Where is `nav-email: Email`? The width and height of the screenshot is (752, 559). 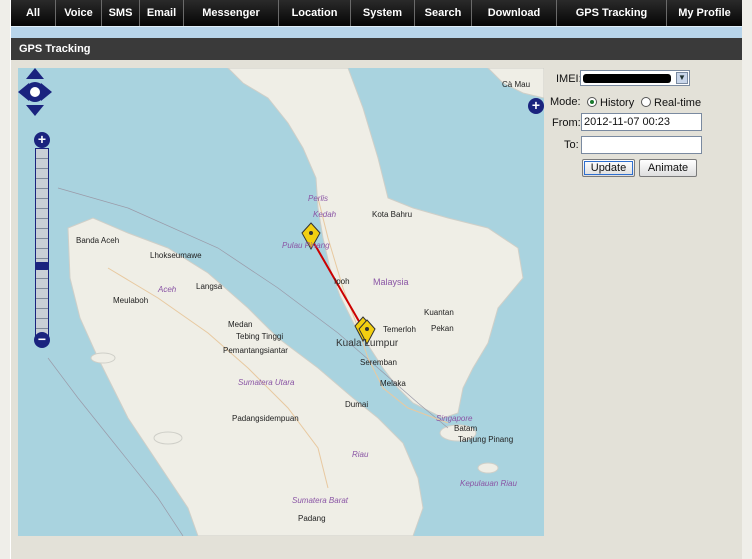
nav-email: Email is located at coordinates (162, 13).